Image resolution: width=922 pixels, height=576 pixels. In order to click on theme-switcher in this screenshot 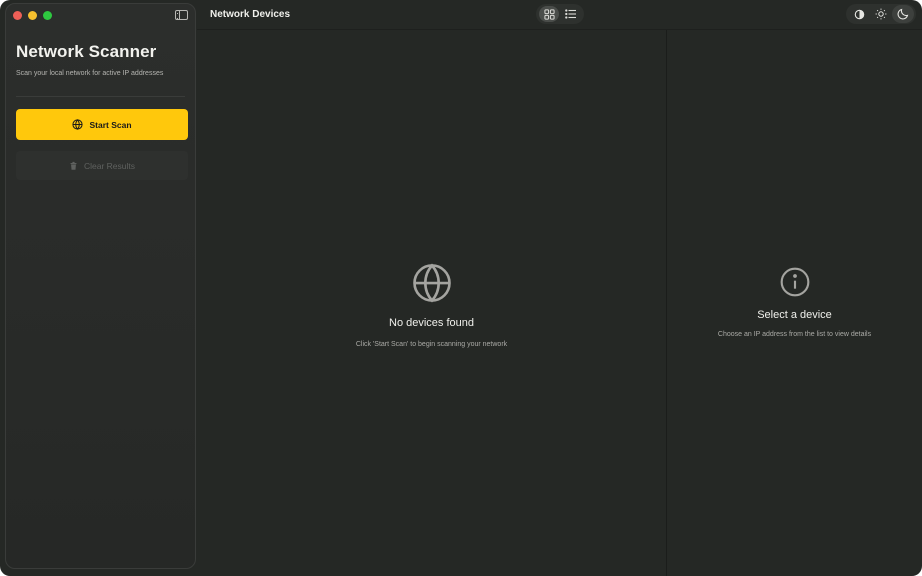, I will do `click(881, 14)`.